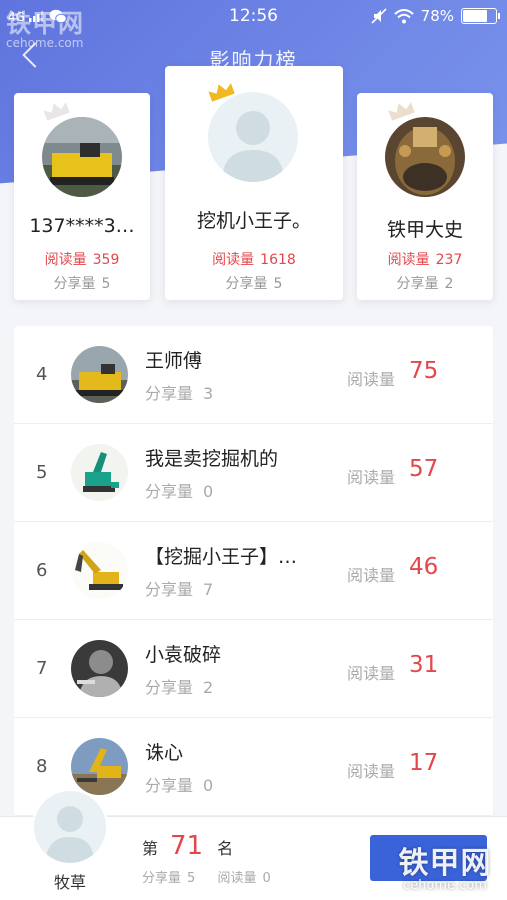 This screenshot has width=507, height=900. I want to click on podium-card-3rd: 铁甲大史 阅读量 237 分享量 2, so click(425, 196).